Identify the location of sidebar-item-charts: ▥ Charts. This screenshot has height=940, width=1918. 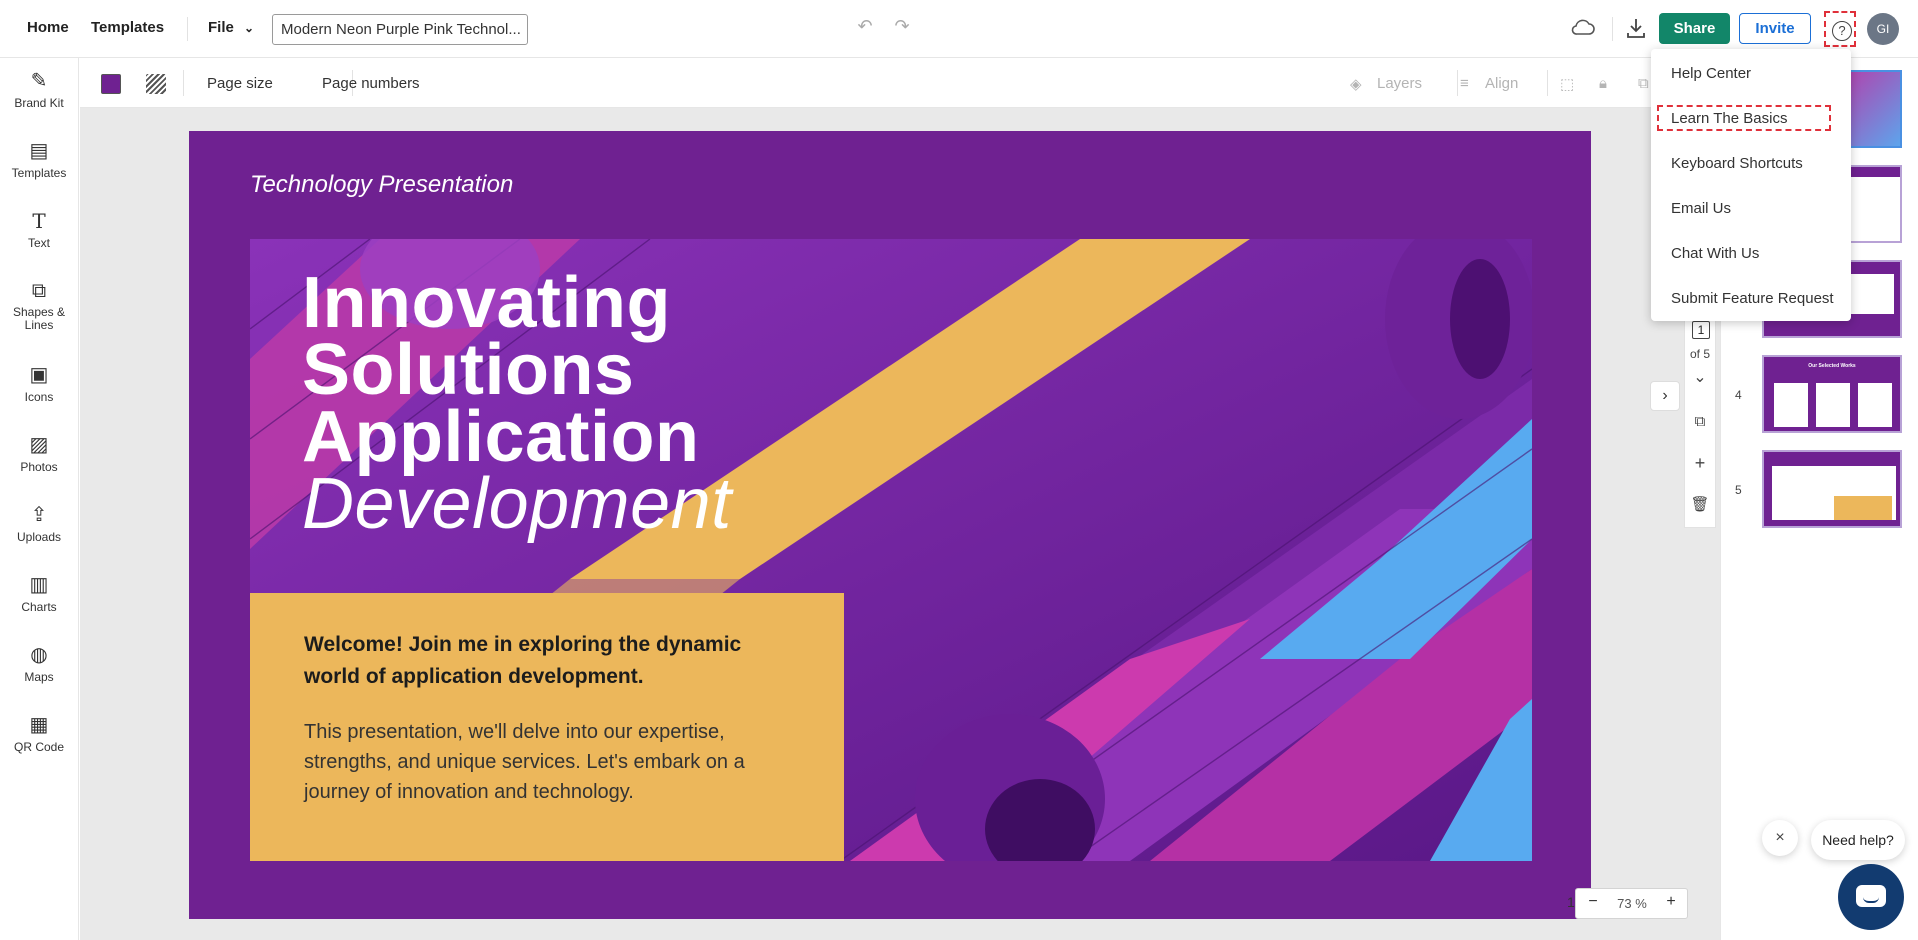
(39, 593).